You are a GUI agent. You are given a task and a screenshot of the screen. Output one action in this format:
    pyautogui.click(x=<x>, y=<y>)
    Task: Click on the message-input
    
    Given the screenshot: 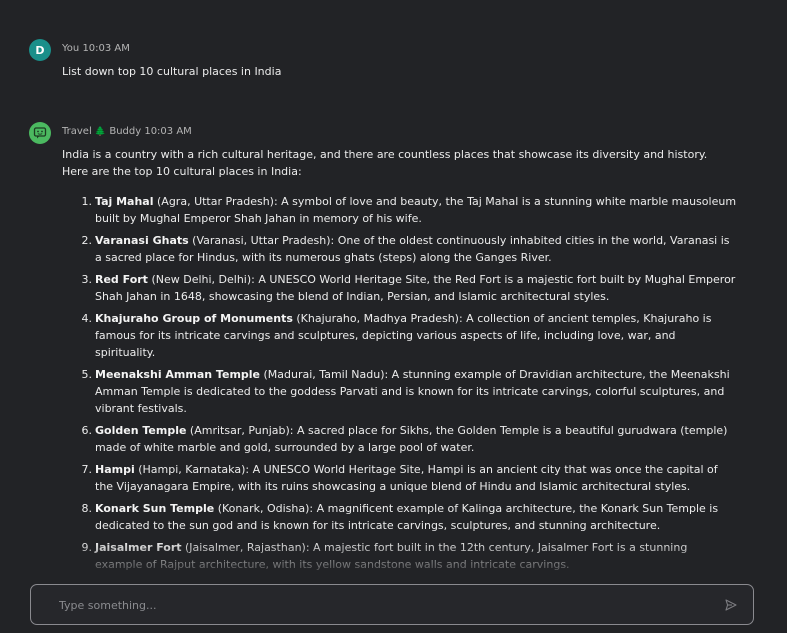 What is the action you would take?
    pyautogui.click(x=379, y=605)
    